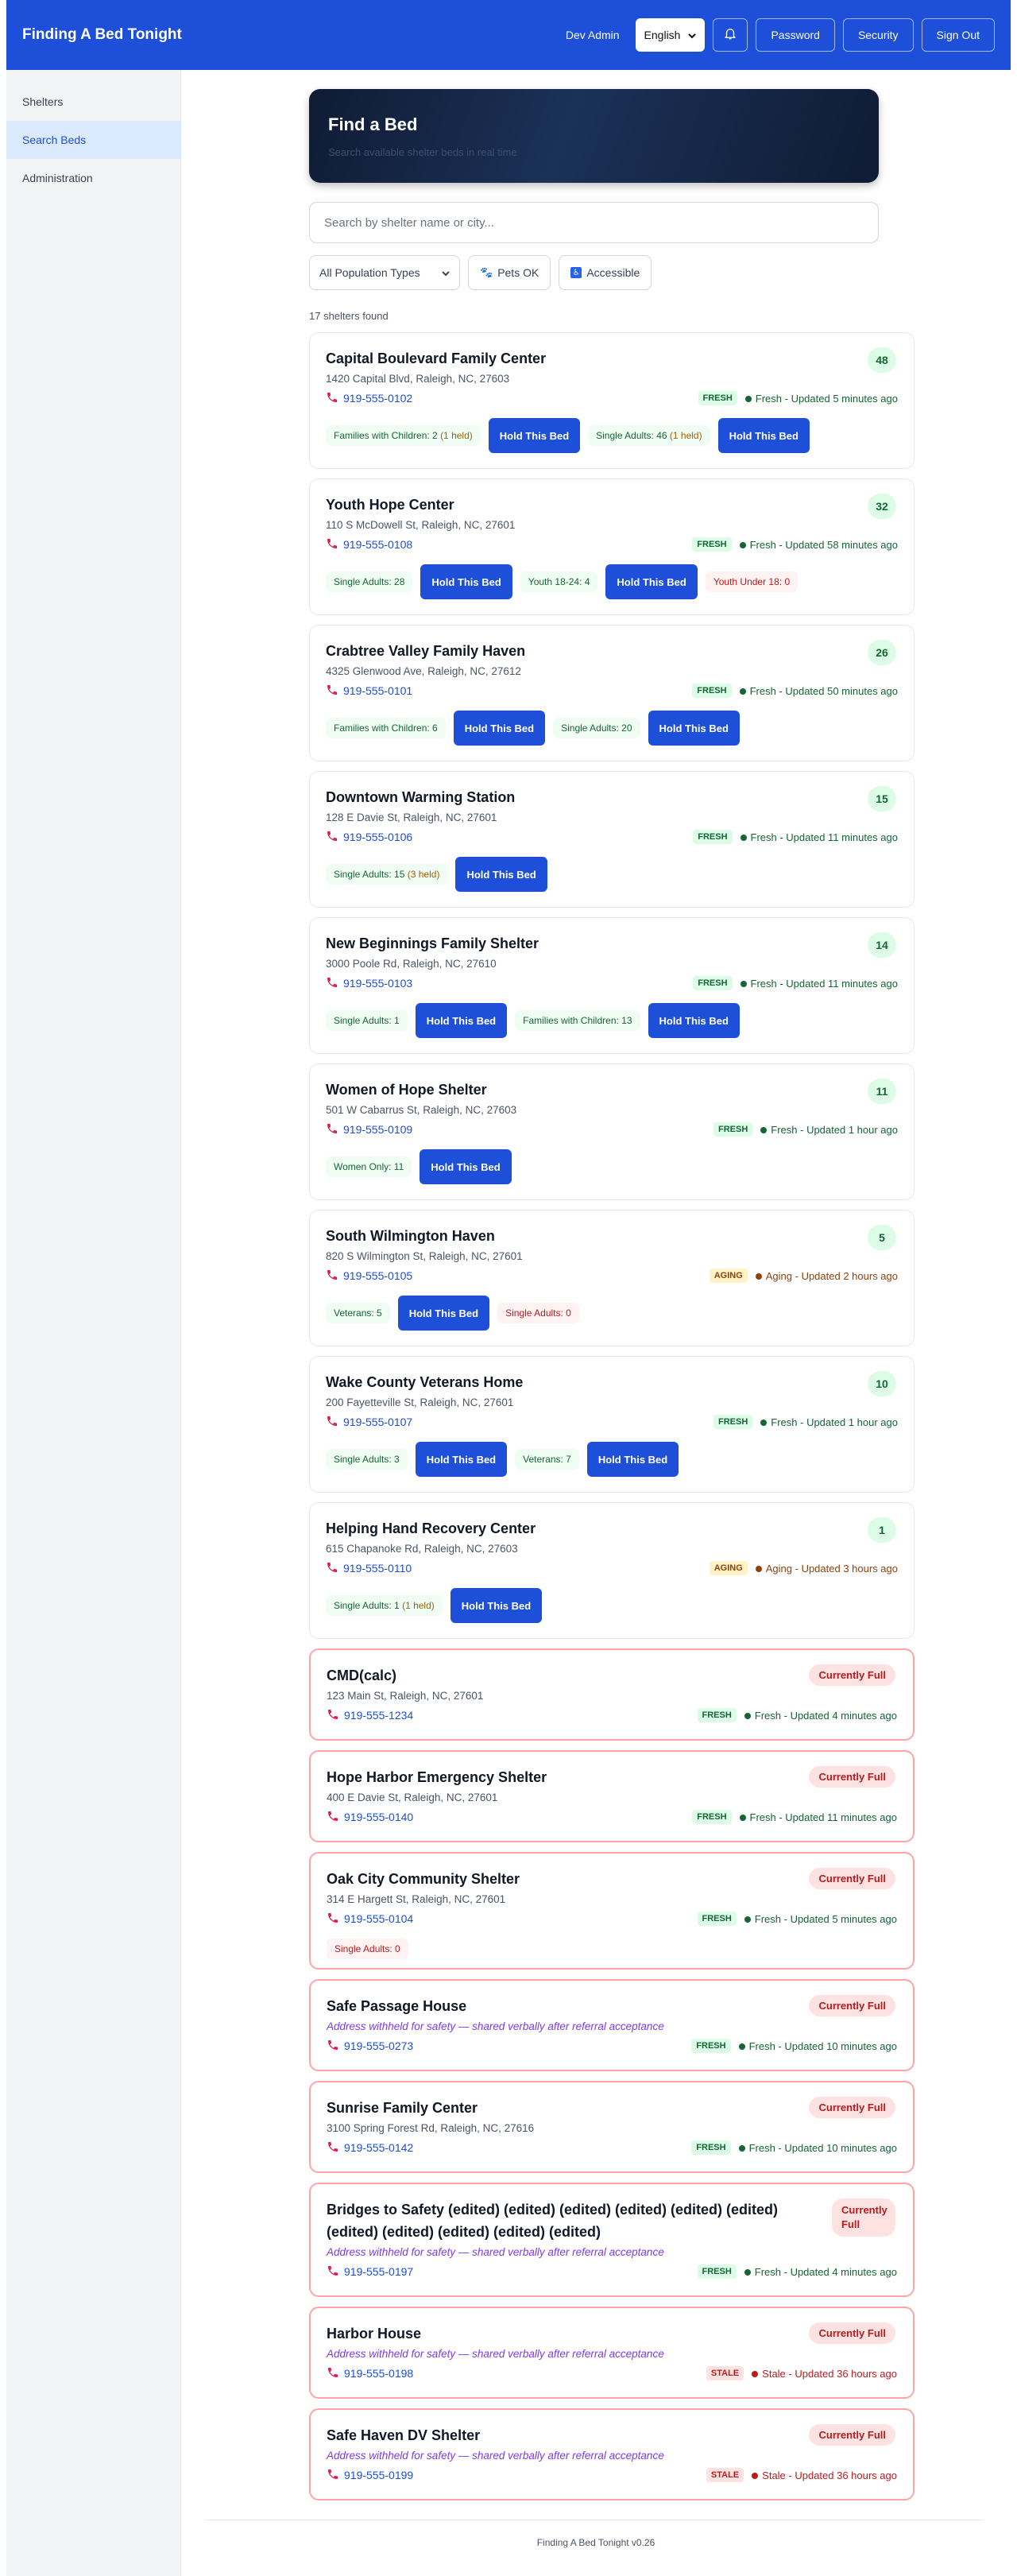 The height and width of the screenshot is (2576, 1017). Describe the element at coordinates (378, 1817) in the screenshot. I see `phone-number: 919-555-0140` at that location.